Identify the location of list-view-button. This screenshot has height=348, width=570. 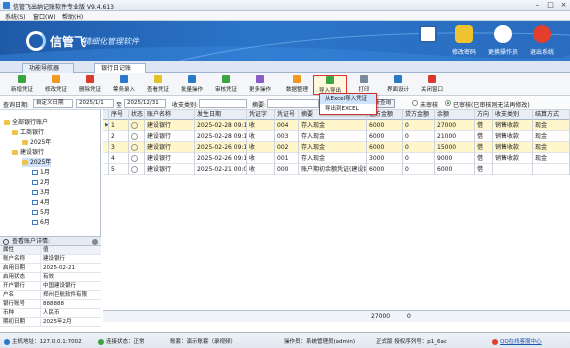
(428, 42).